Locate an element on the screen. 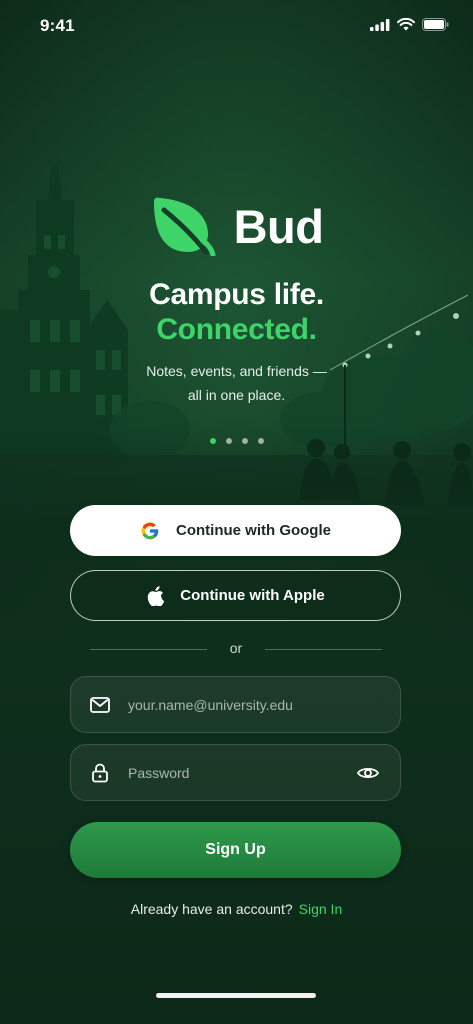 The width and height of the screenshot is (473, 1024). email-input is located at coordinates (263, 704).